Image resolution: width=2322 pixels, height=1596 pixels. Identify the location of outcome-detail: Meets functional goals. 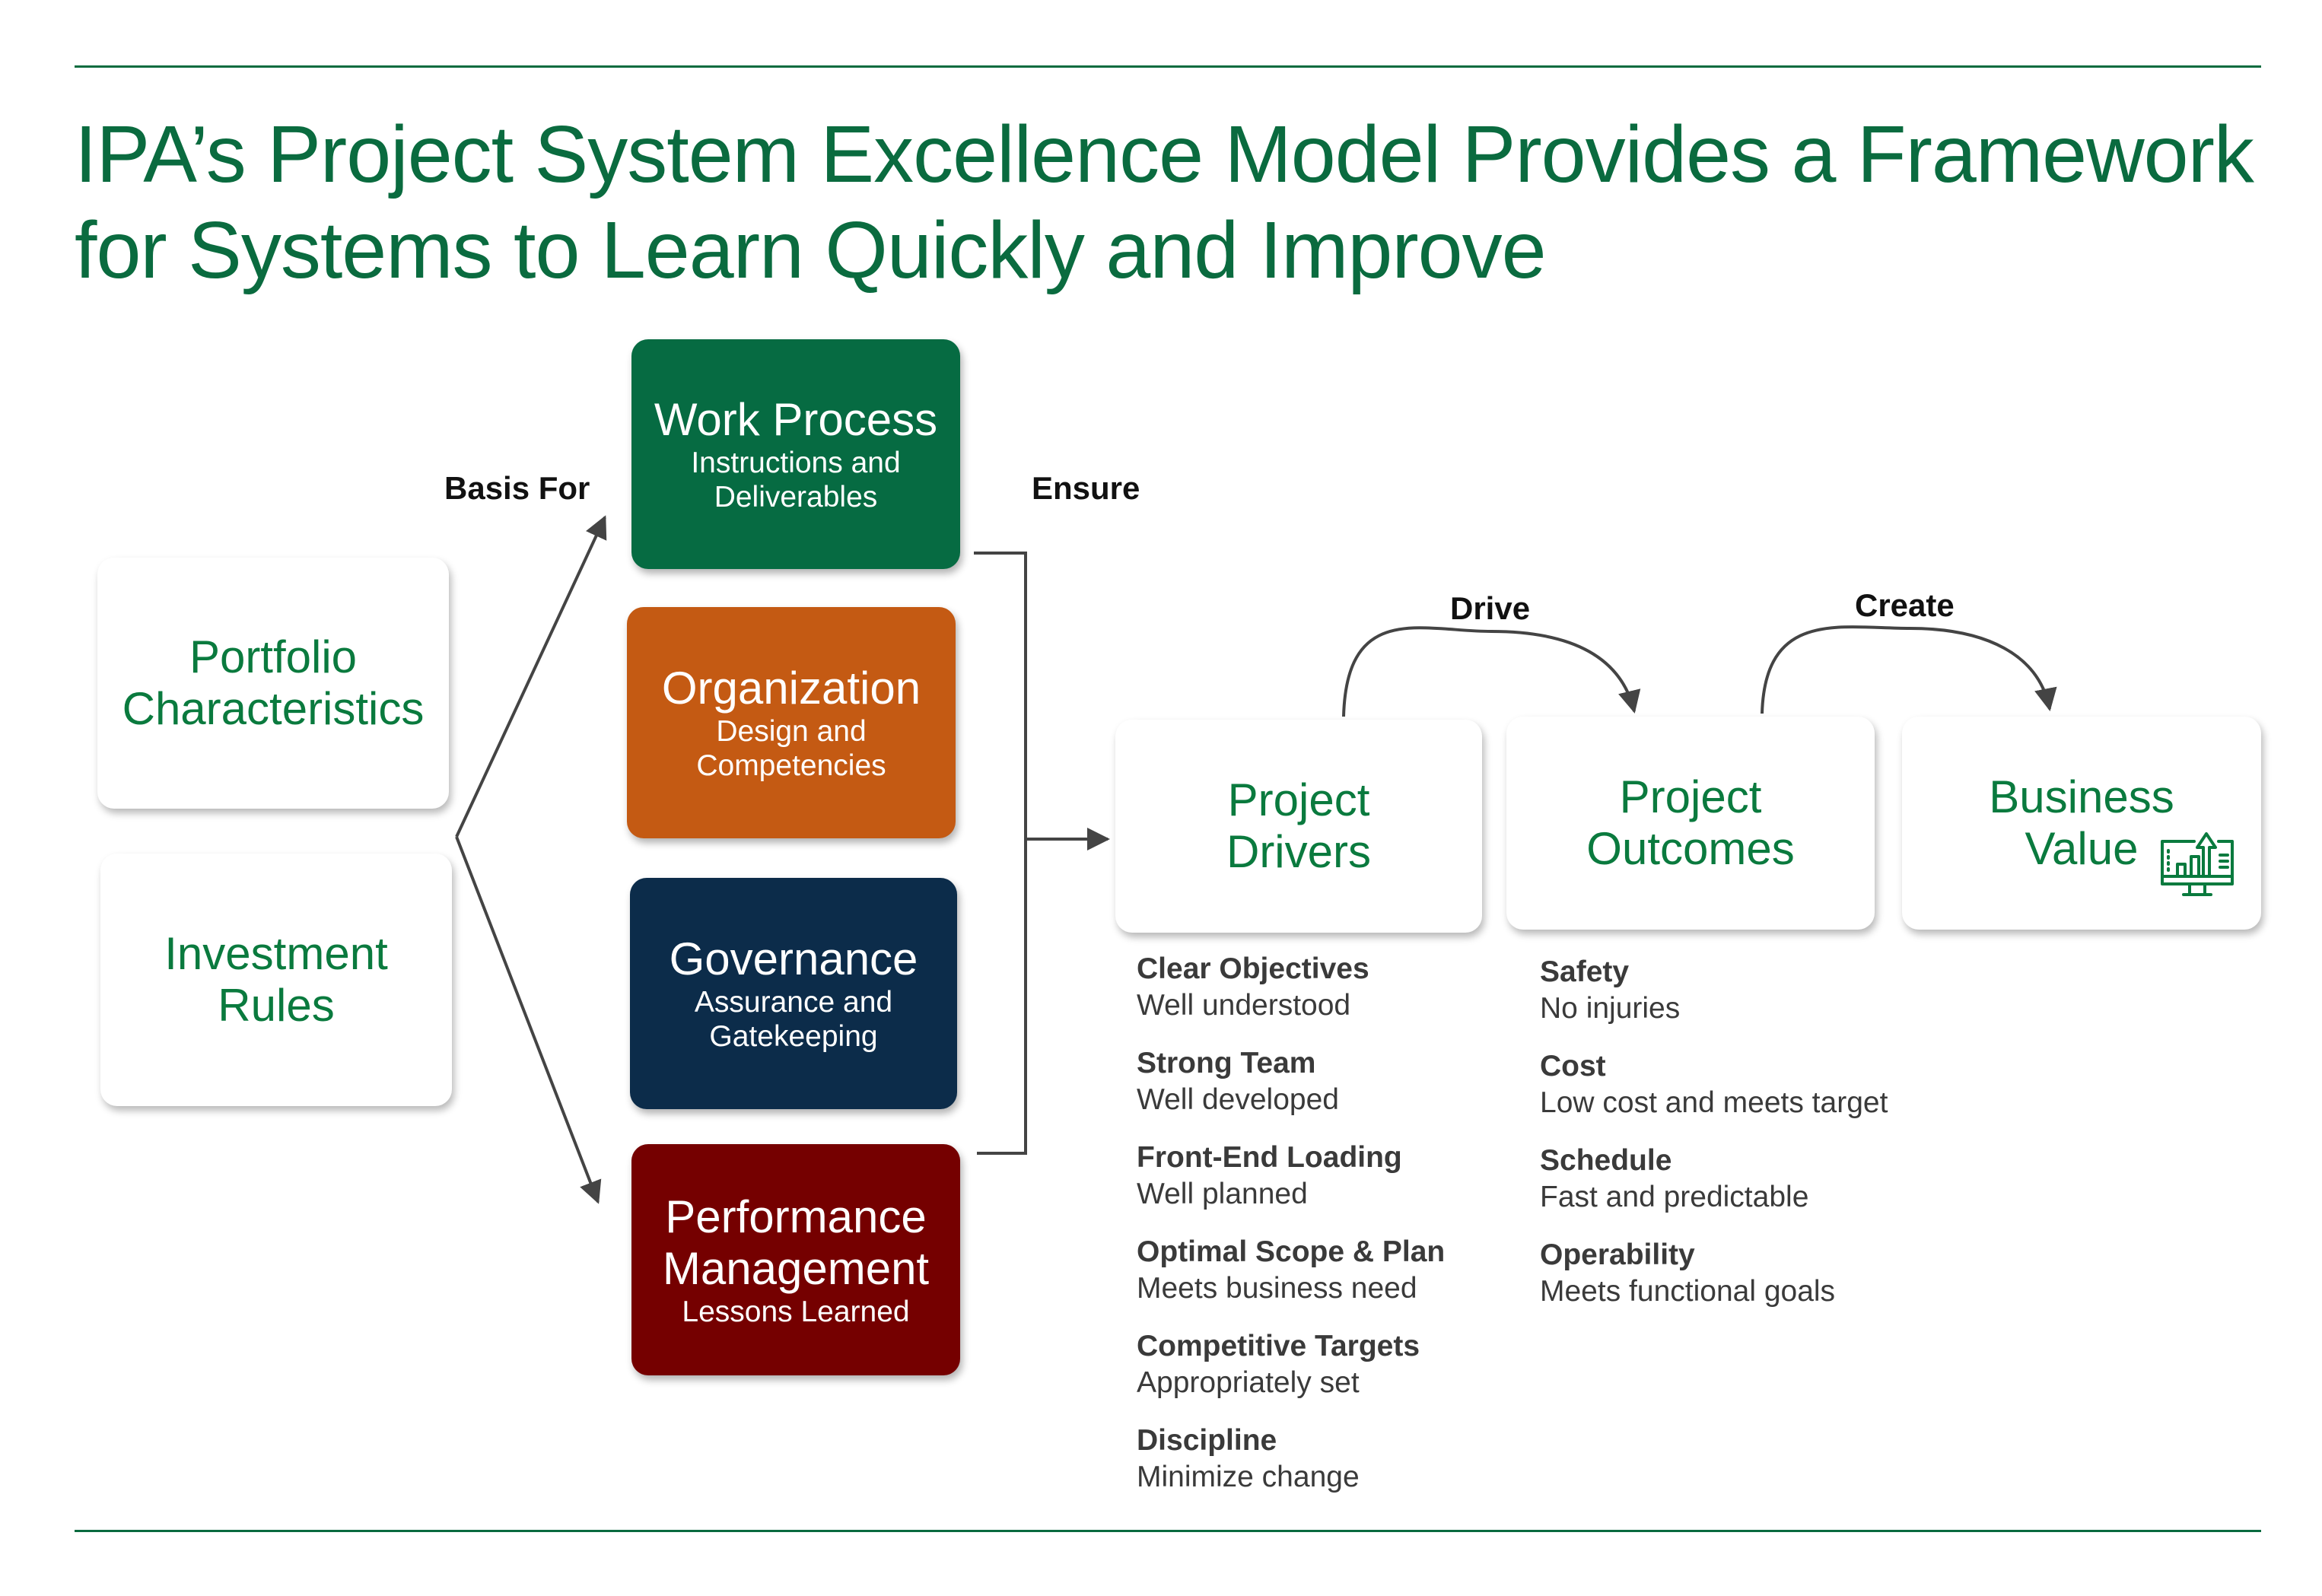
(1688, 1291).